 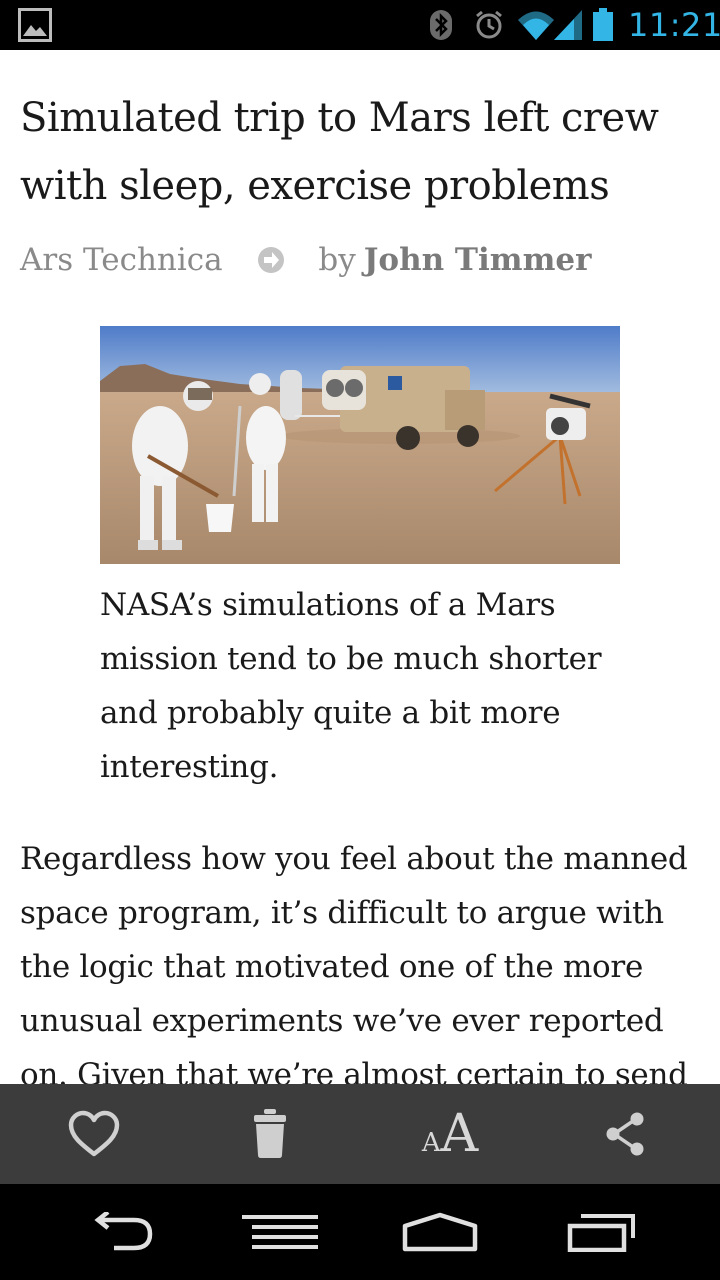 What do you see at coordinates (360, 445) in the screenshot?
I see `article-photo` at bounding box center [360, 445].